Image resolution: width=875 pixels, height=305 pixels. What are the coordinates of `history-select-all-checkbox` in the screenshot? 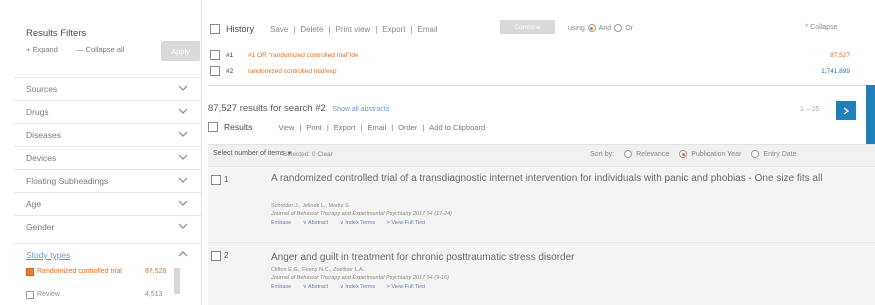 It's located at (215, 29).